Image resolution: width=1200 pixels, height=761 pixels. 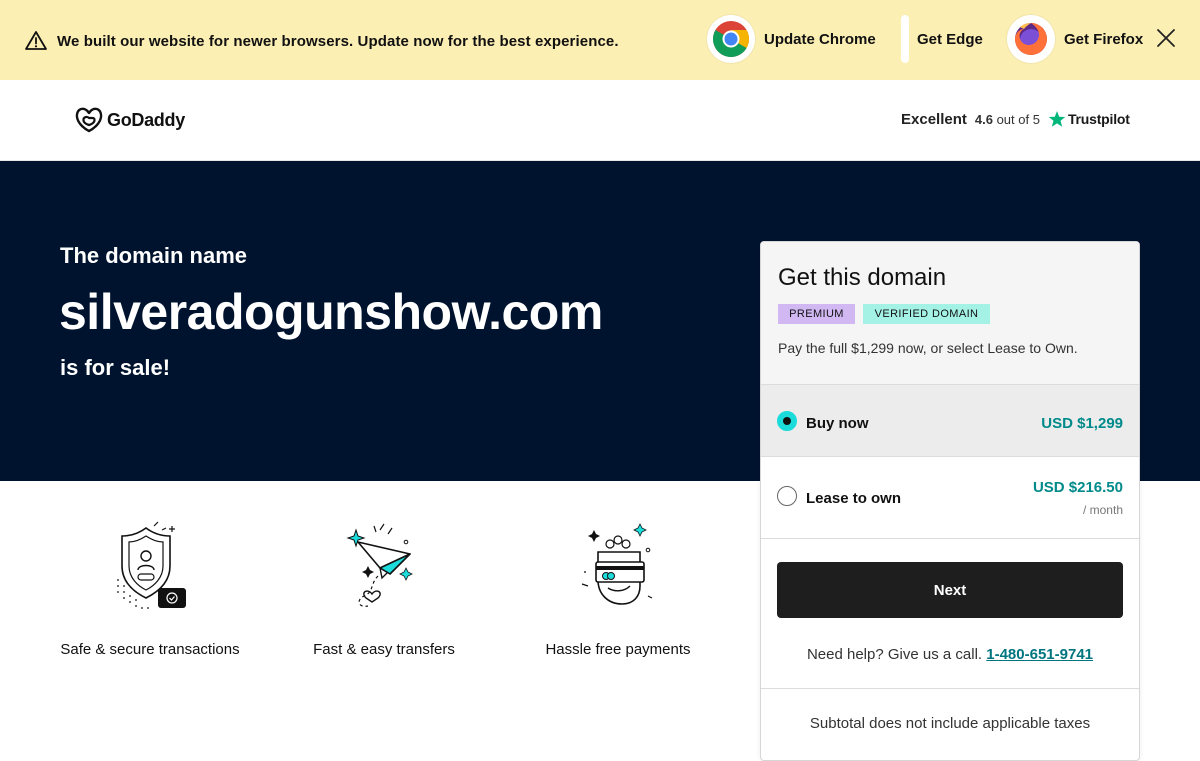 I want to click on lease-to-own-label: Lease to own, so click(x=854, y=498).